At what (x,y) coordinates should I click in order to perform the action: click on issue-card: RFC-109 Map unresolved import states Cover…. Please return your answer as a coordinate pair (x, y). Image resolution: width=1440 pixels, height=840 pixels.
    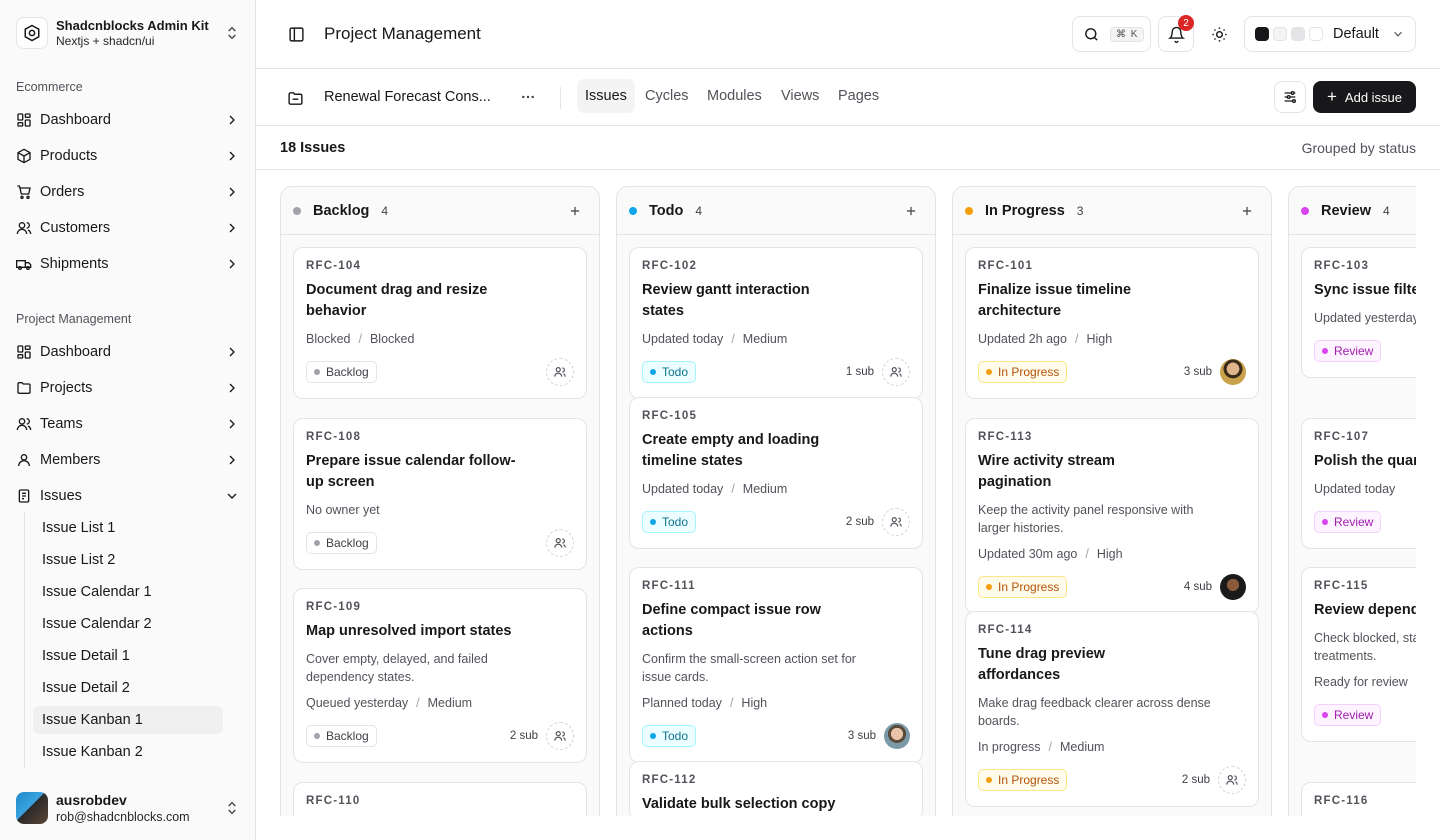
    Looking at the image, I should click on (440, 675).